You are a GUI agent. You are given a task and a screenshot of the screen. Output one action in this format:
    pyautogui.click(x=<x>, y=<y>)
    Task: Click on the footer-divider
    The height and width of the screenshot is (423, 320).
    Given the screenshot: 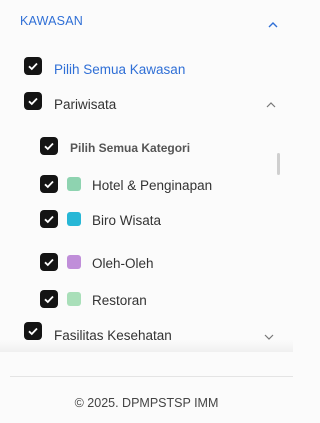 What is the action you would take?
    pyautogui.click(x=151, y=376)
    